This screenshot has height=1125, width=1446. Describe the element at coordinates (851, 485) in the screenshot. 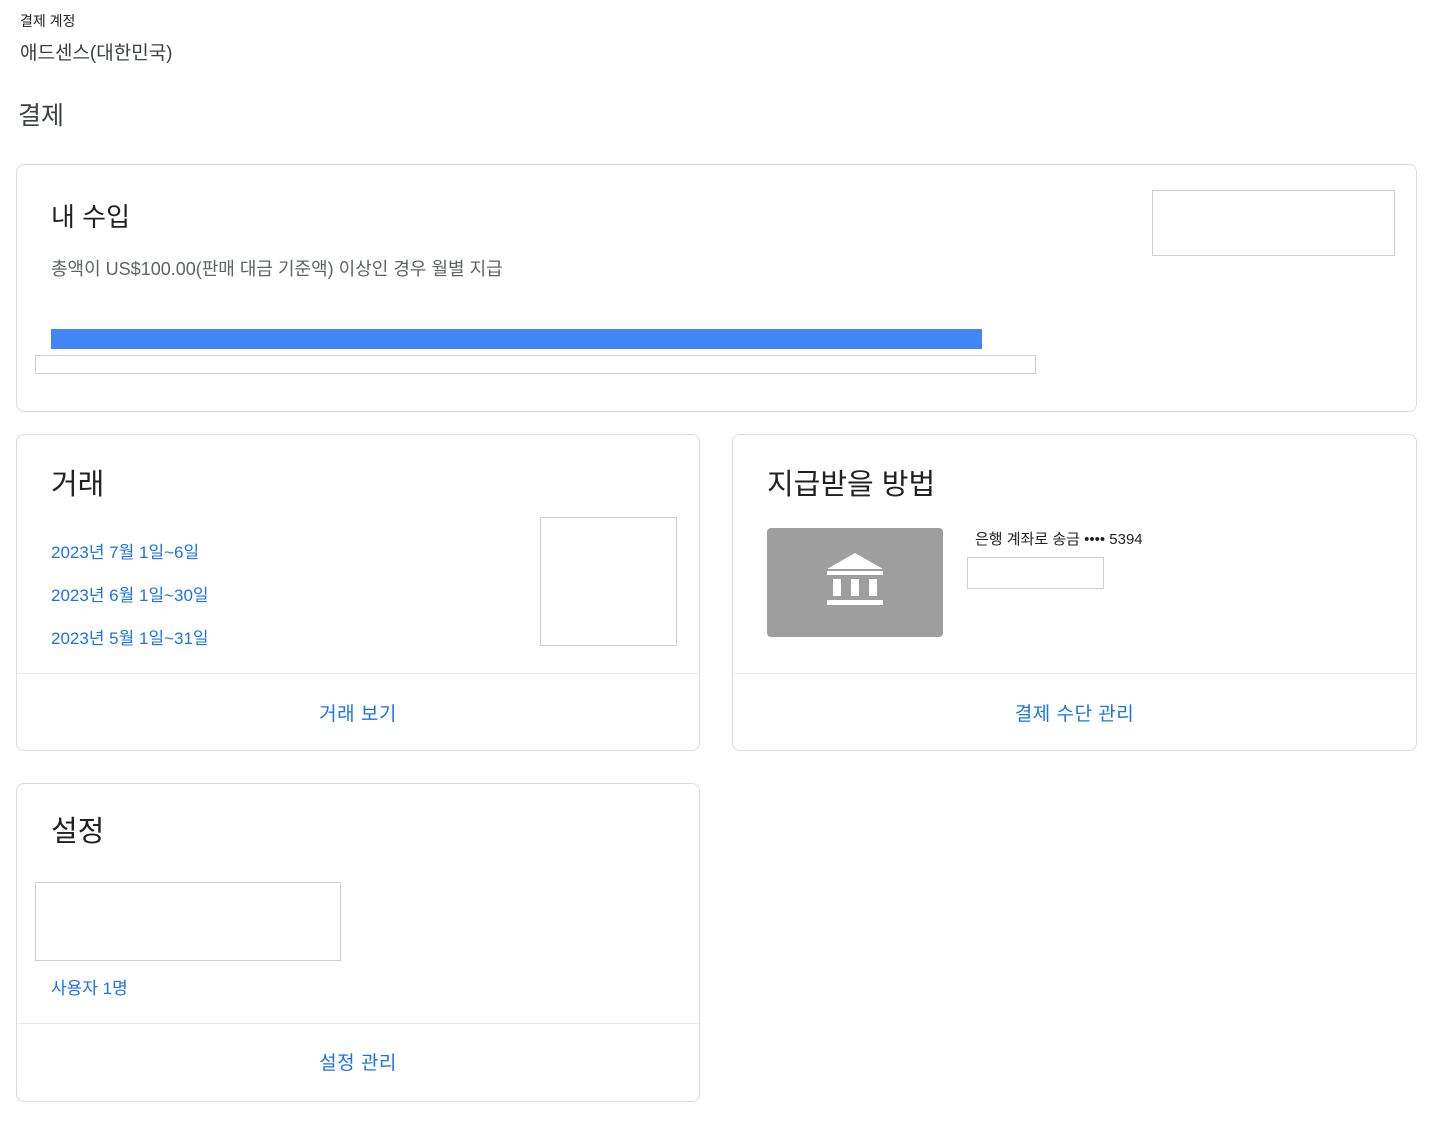

I see `payment-method-title: 지급받을 방법` at that location.